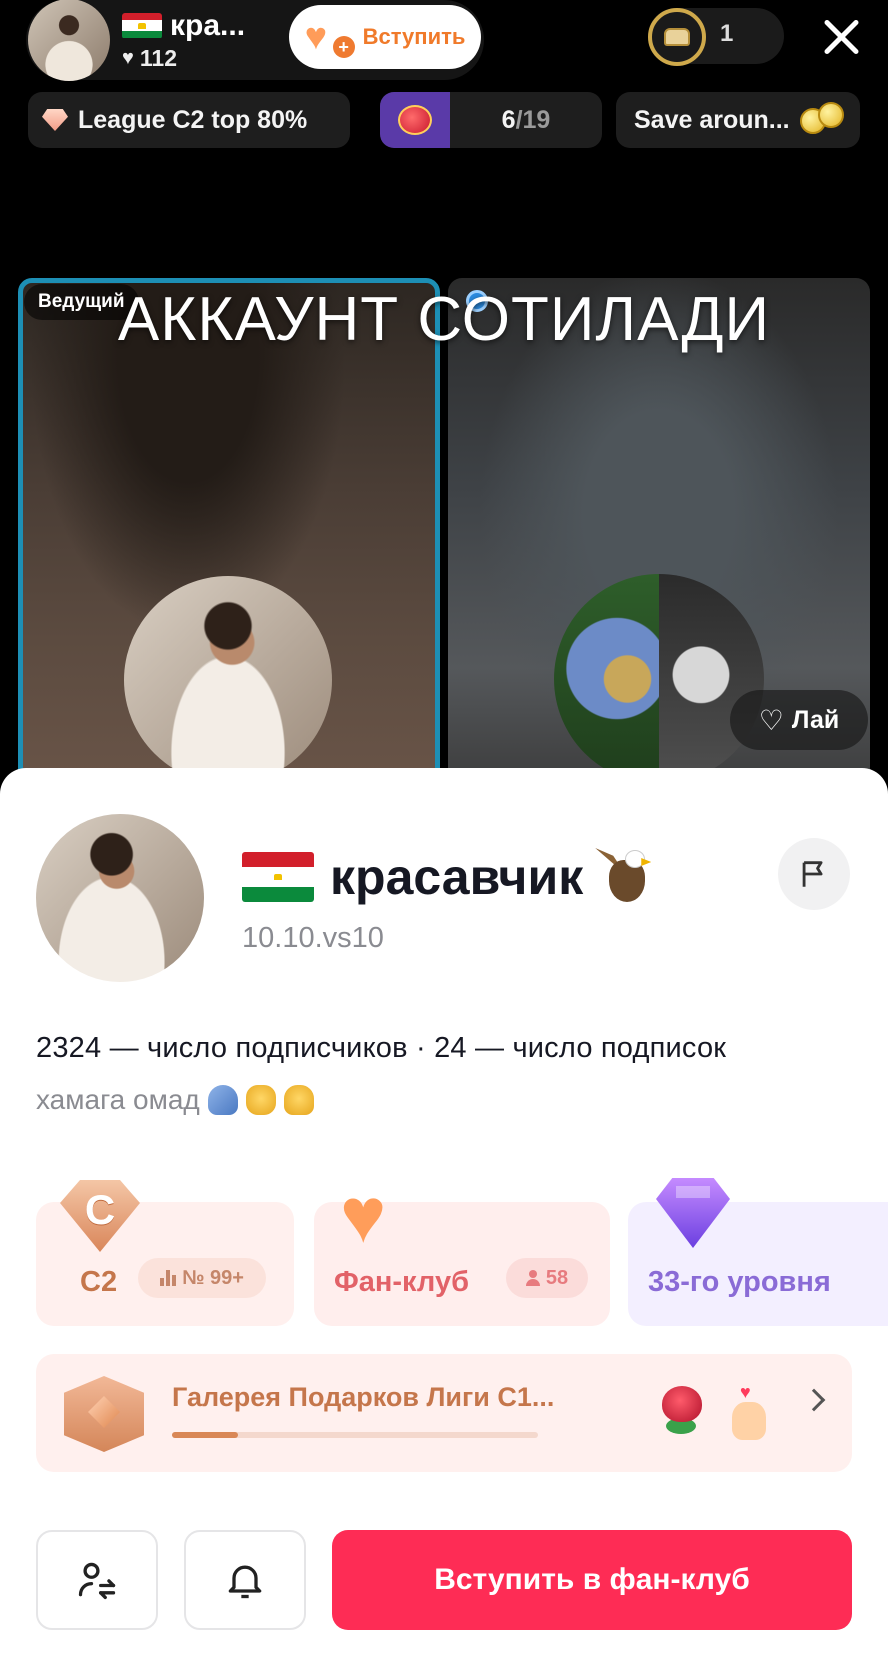 The width and height of the screenshot is (888, 1668). I want to click on fanclub-heart-plus-icon: ♥ +, so click(330, 37).